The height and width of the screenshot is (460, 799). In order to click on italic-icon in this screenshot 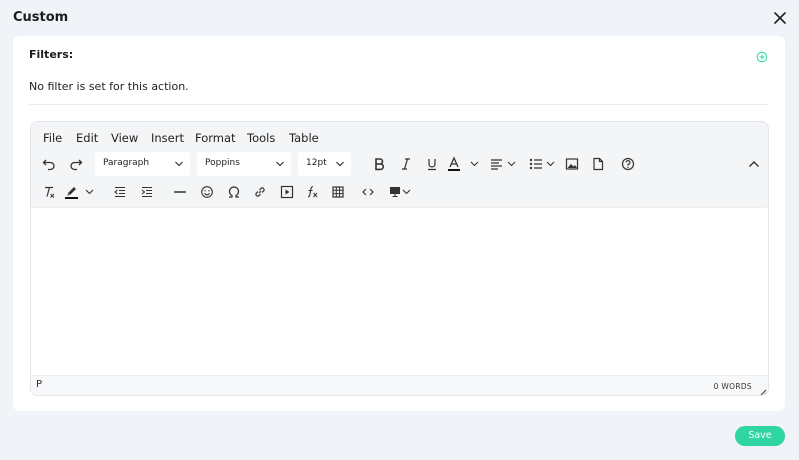, I will do `click(406, 164)`.